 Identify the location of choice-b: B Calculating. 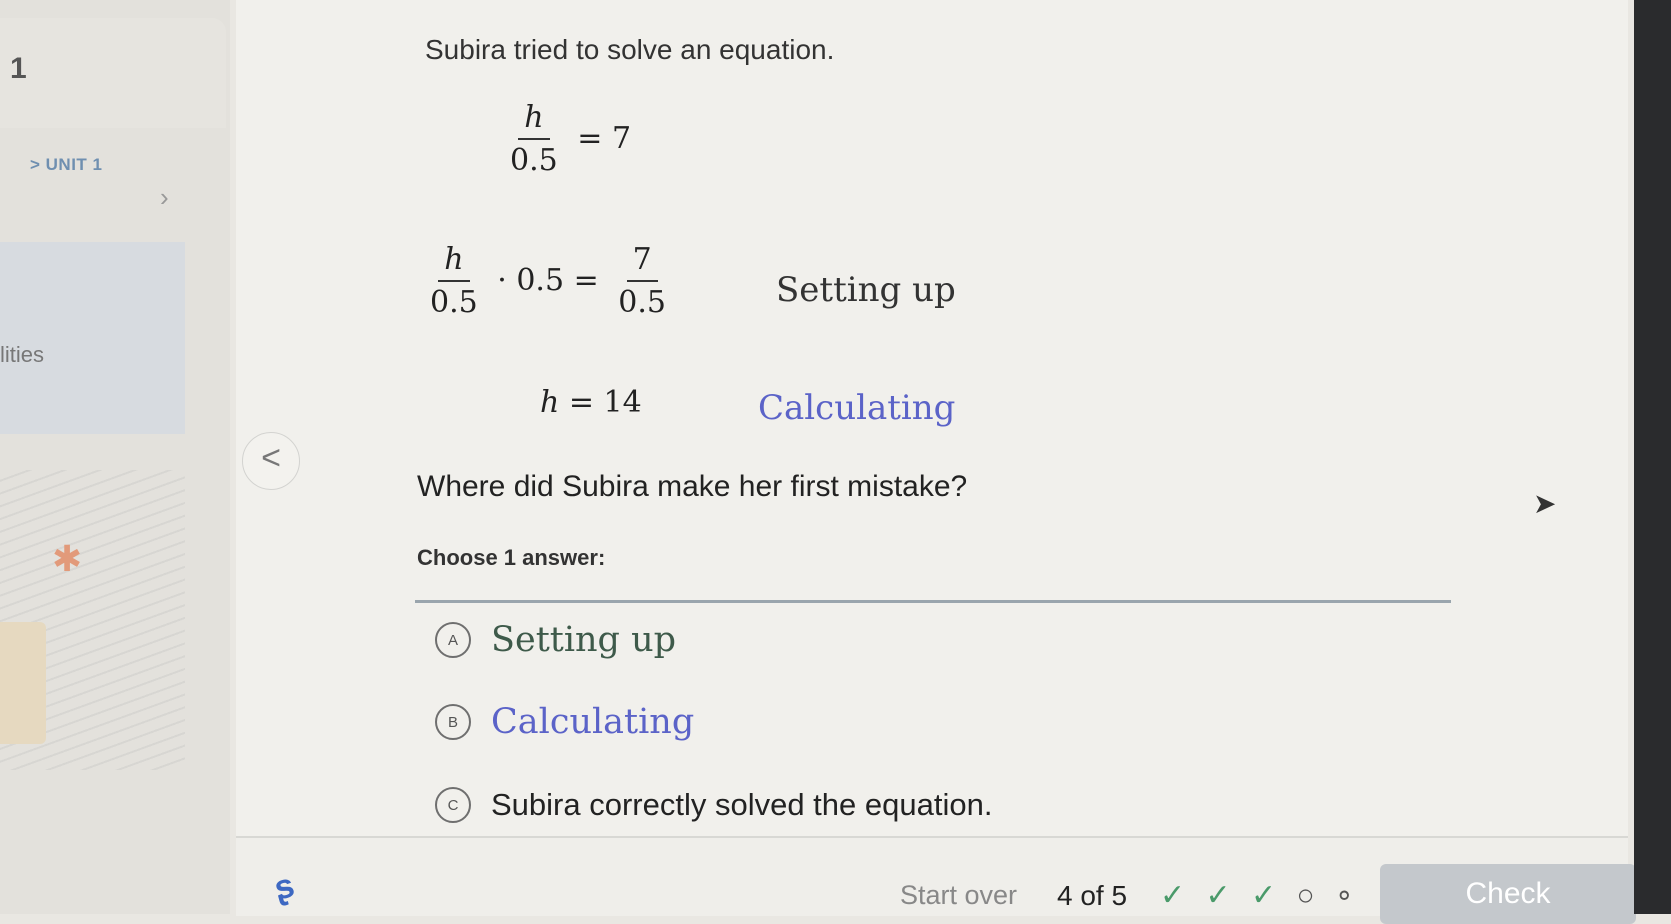
(564, 722).